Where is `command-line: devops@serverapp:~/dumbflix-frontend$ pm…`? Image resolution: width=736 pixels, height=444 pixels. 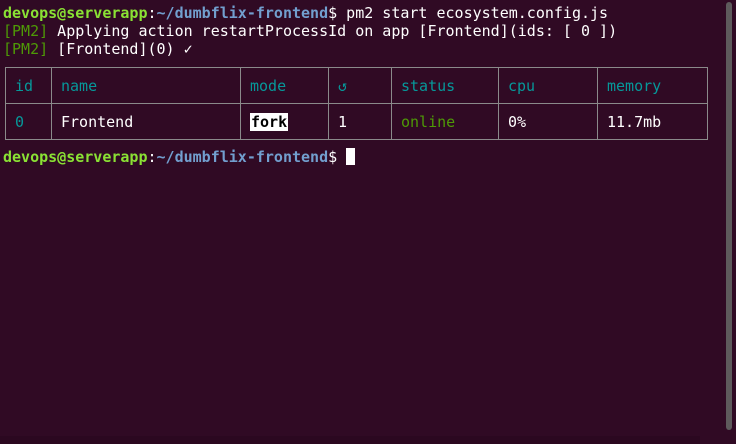 command-line: devops@serverapp:~/dumbflix-frontend$ pm… is located at coordinates (305, 13).